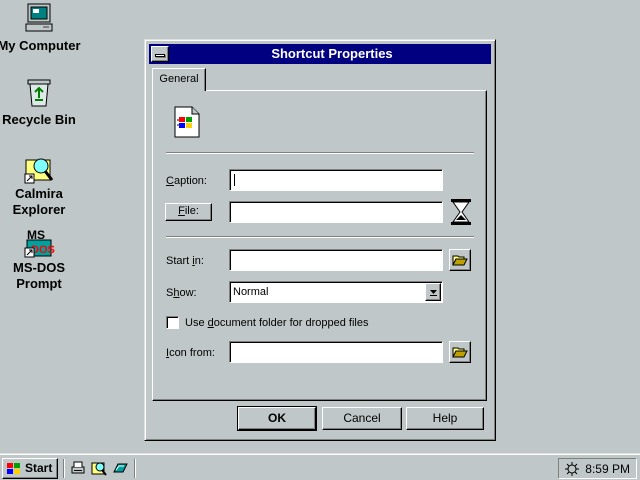  What do you see at coordinates (42, 259) in the screenshot?
I see `desktop-icon-msdos-prompt: MS DOS MS-DOS Prompt` at bounding box center [42, 259].